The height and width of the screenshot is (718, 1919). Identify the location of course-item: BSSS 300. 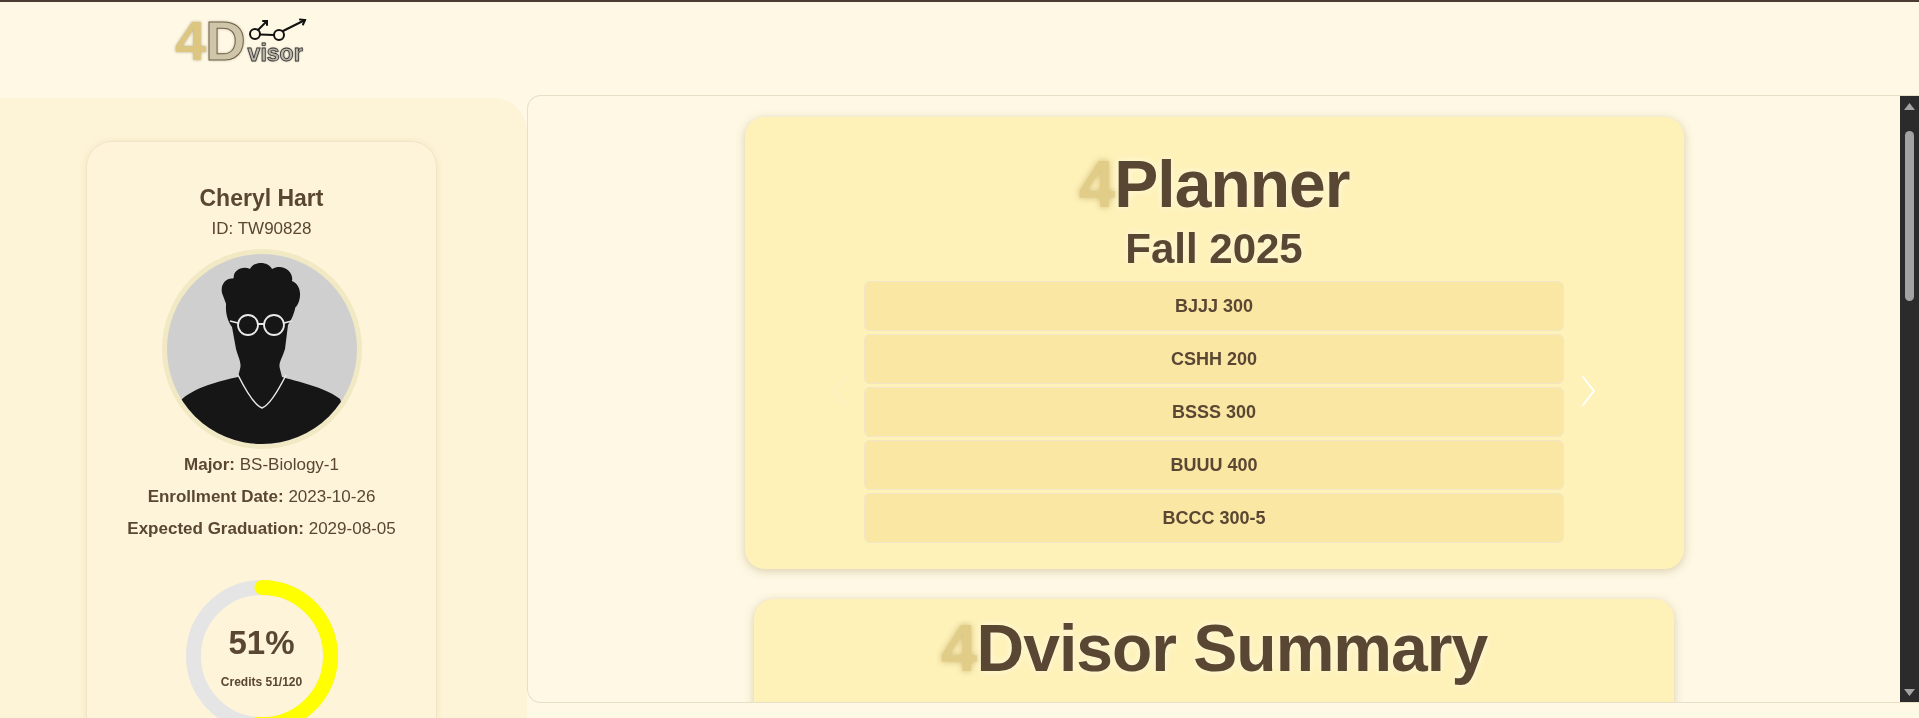
(1214, 412).